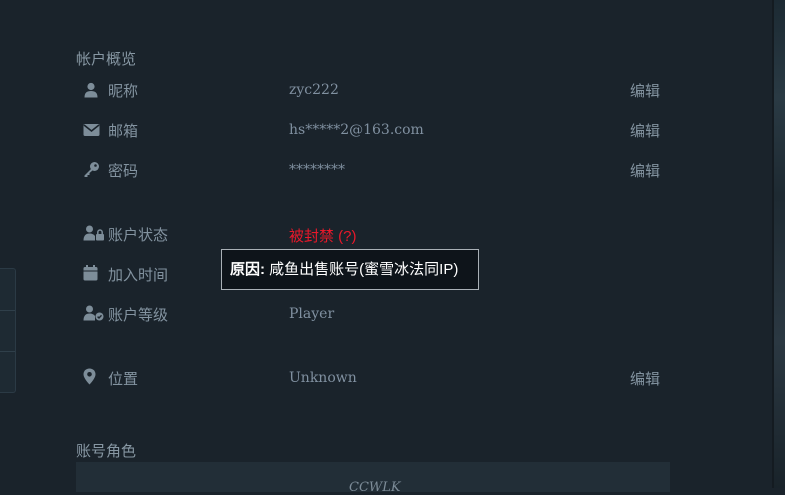  What do you see at coordinates (138, 315) in the screenshot?
I see `account-level-label: 账户等级` at bounding box center [138, 315].